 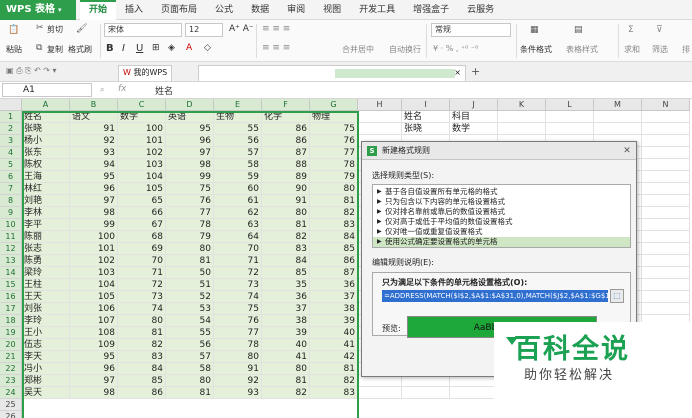 What do you see at coordinates (142, 213) in the screenshot?
I see `table-cell: 66` at bounding box center [142, 213].